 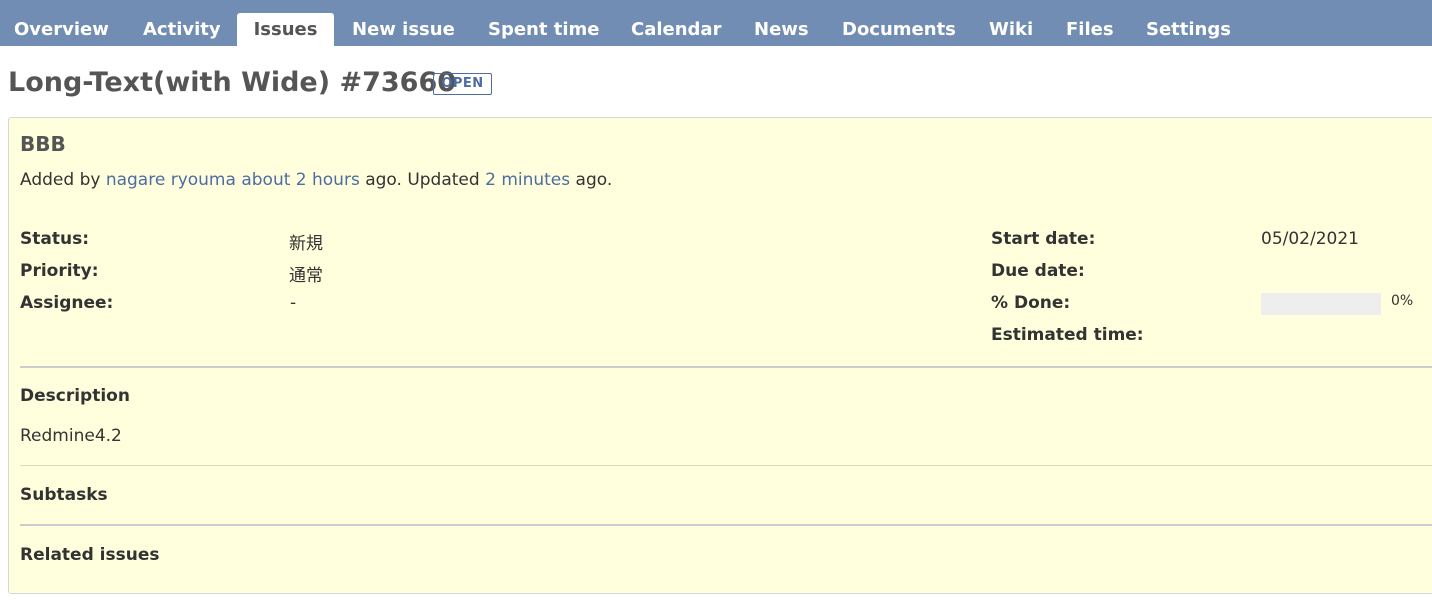 I want to click on due-date-label: Due date:, so click(x=1038, y=271).